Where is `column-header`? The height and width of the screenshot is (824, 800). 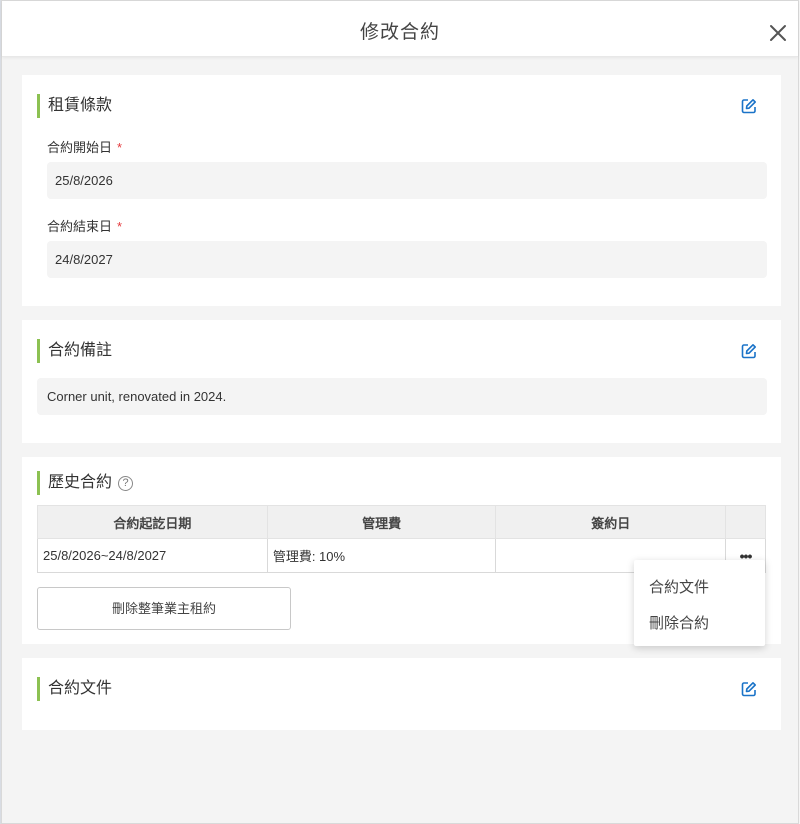 column-header is located at coordinates (745, 522).